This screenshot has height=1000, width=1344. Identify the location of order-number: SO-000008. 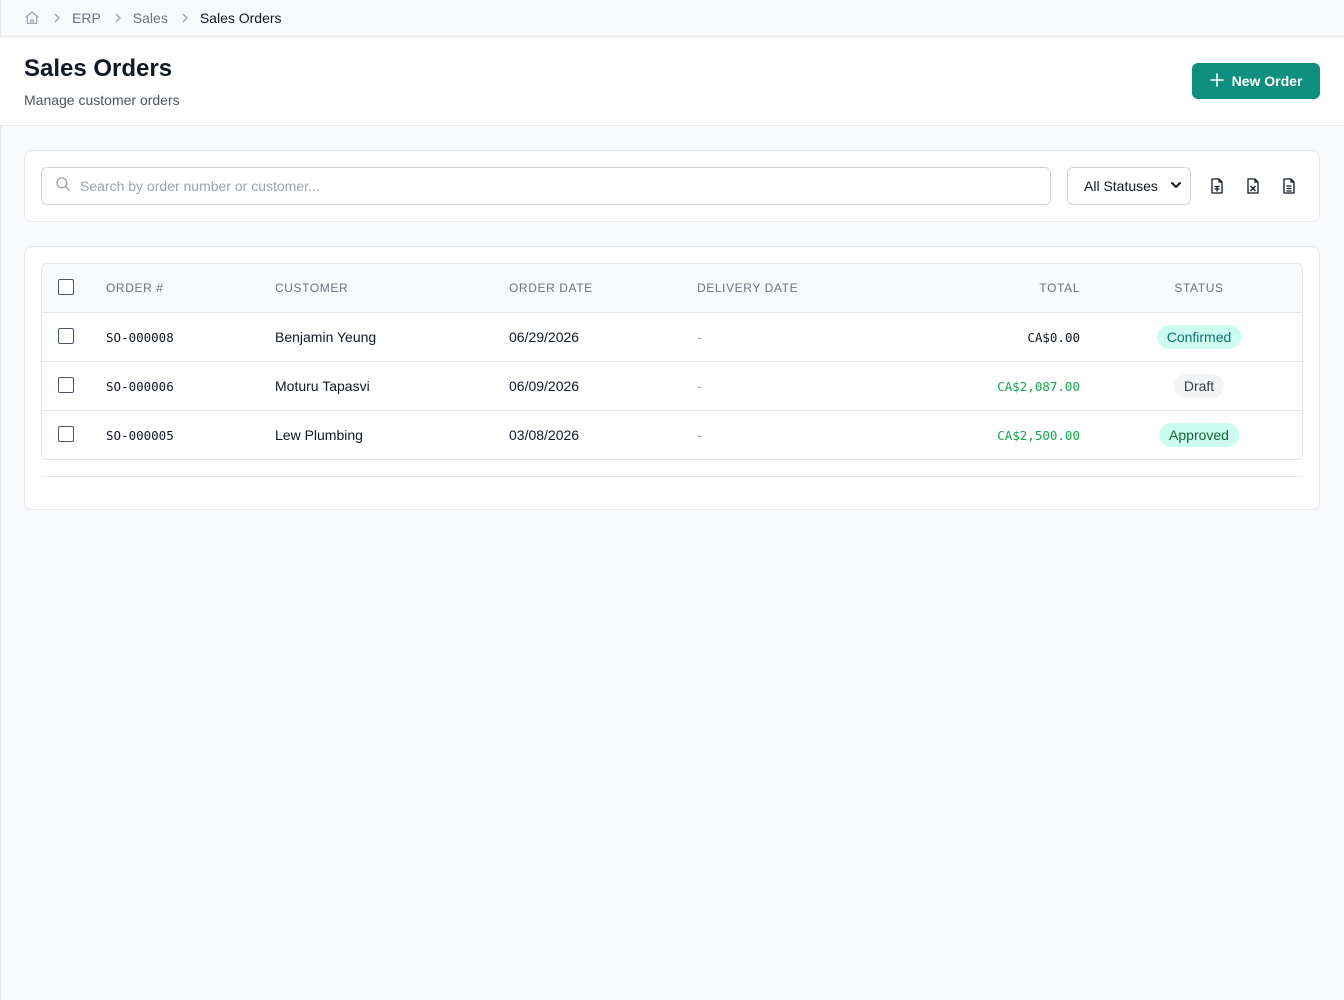
(140, 337).